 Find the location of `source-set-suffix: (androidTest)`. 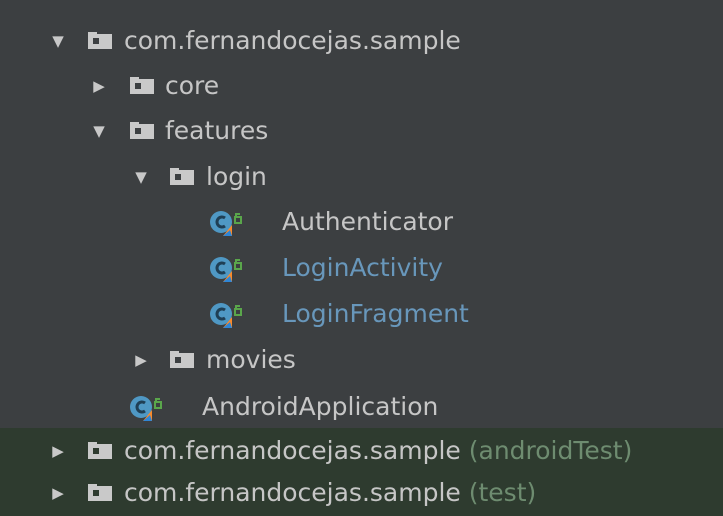

source-set-suffix: (androidTest) is located at coordinates (550, 450).